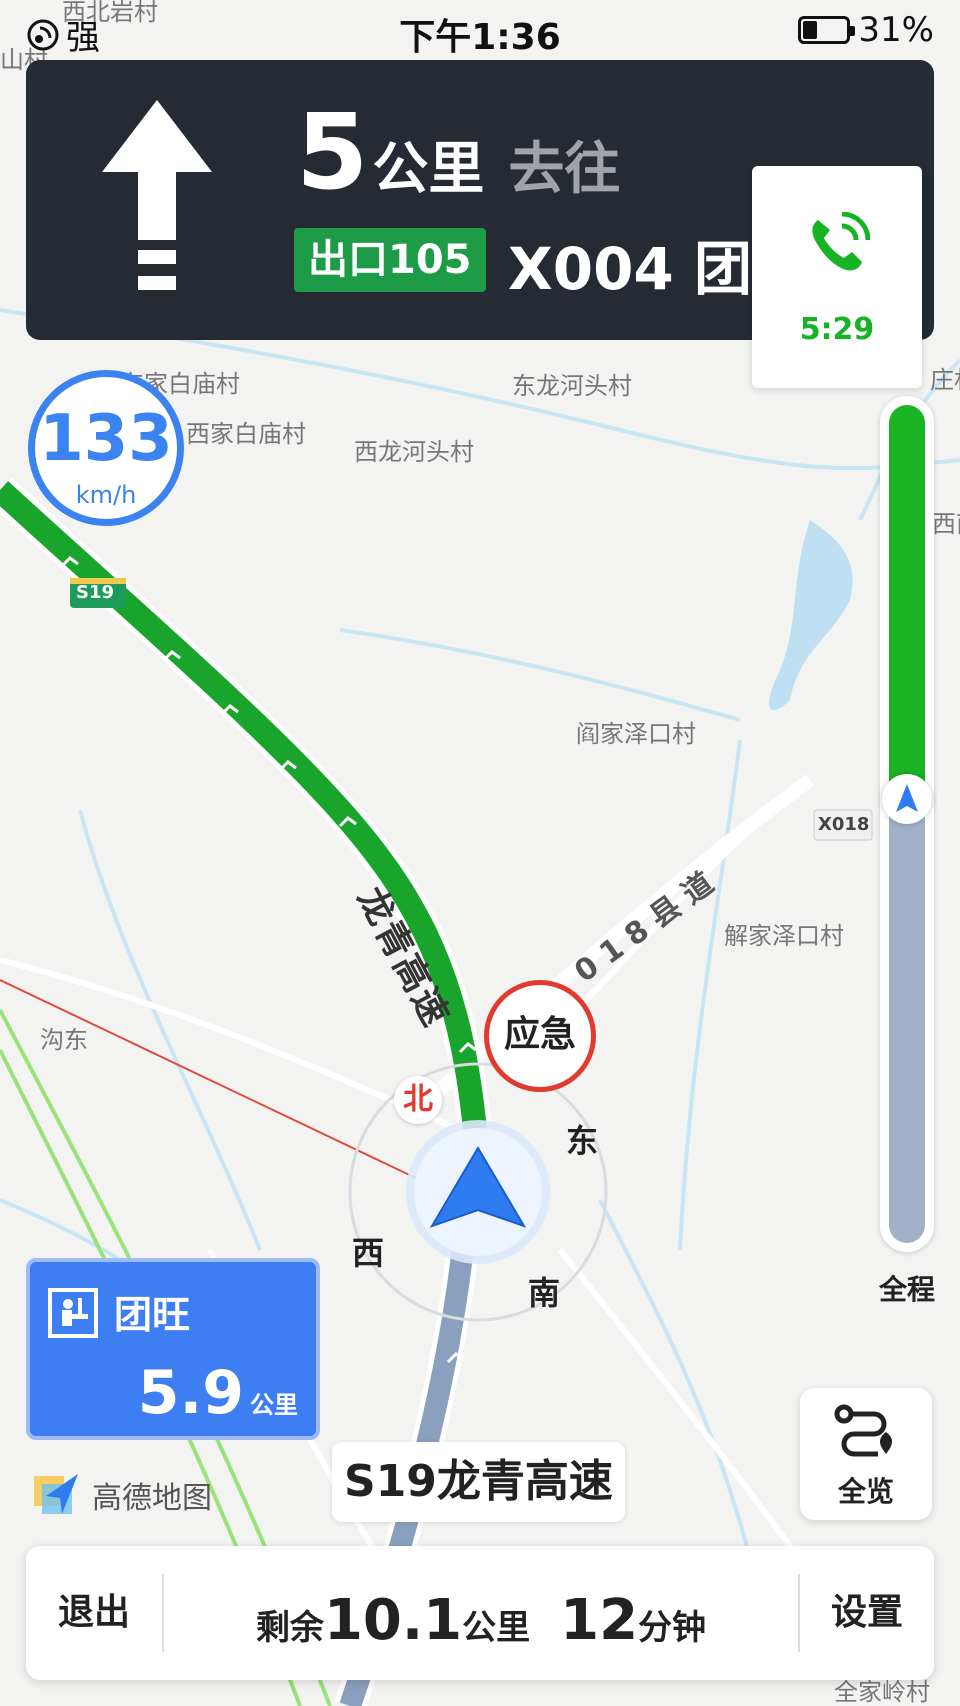 Image resolution: width=960 pixels, height=1706 pixels. Describe the element at coordinates (393, 1620) in the screenshot. I see `remain-distance: 10.1` at that location.